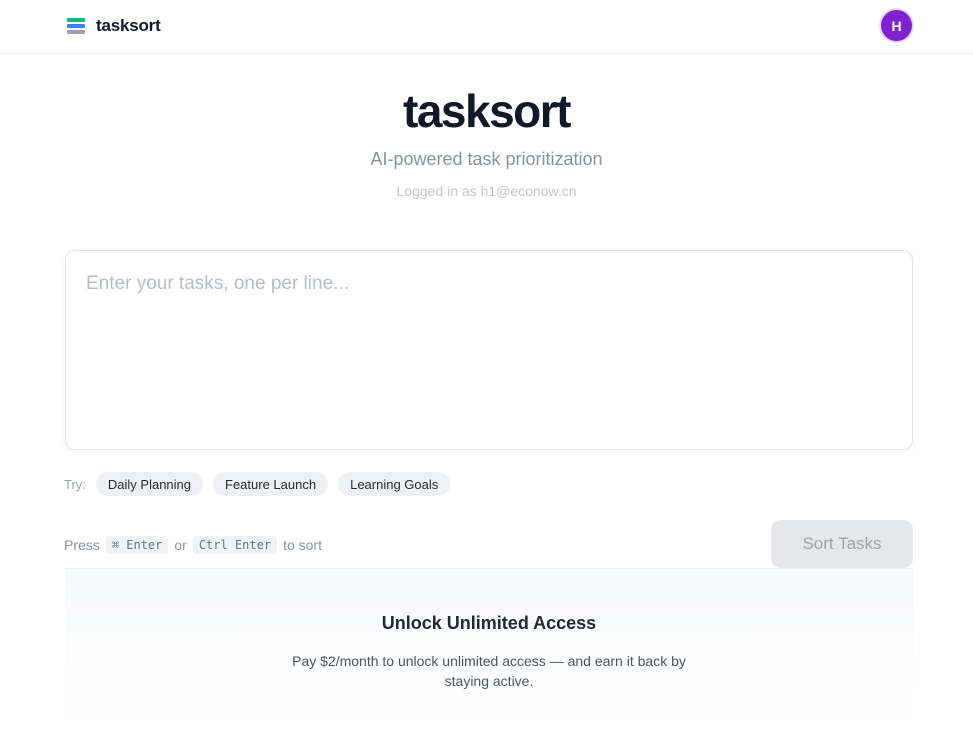 The width and height of the screenshot is (973, 729). I want to click on stacked-layers-icon, so click(76, 26).